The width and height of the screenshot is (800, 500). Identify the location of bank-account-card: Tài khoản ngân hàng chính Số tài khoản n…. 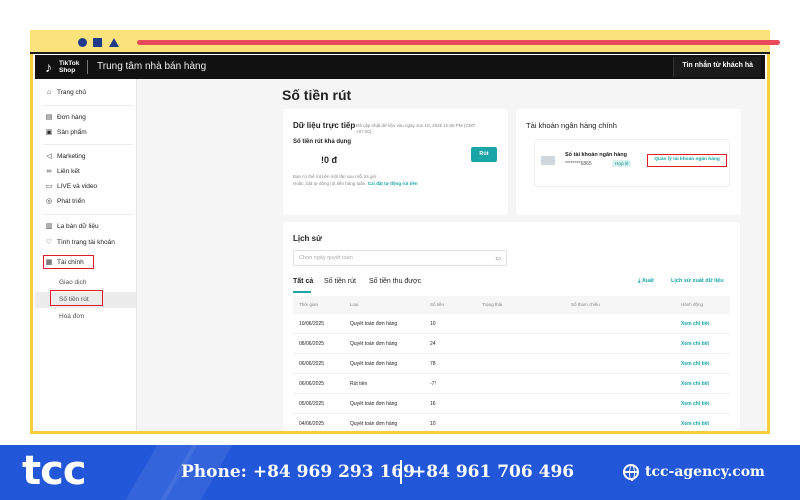
(628, 162).